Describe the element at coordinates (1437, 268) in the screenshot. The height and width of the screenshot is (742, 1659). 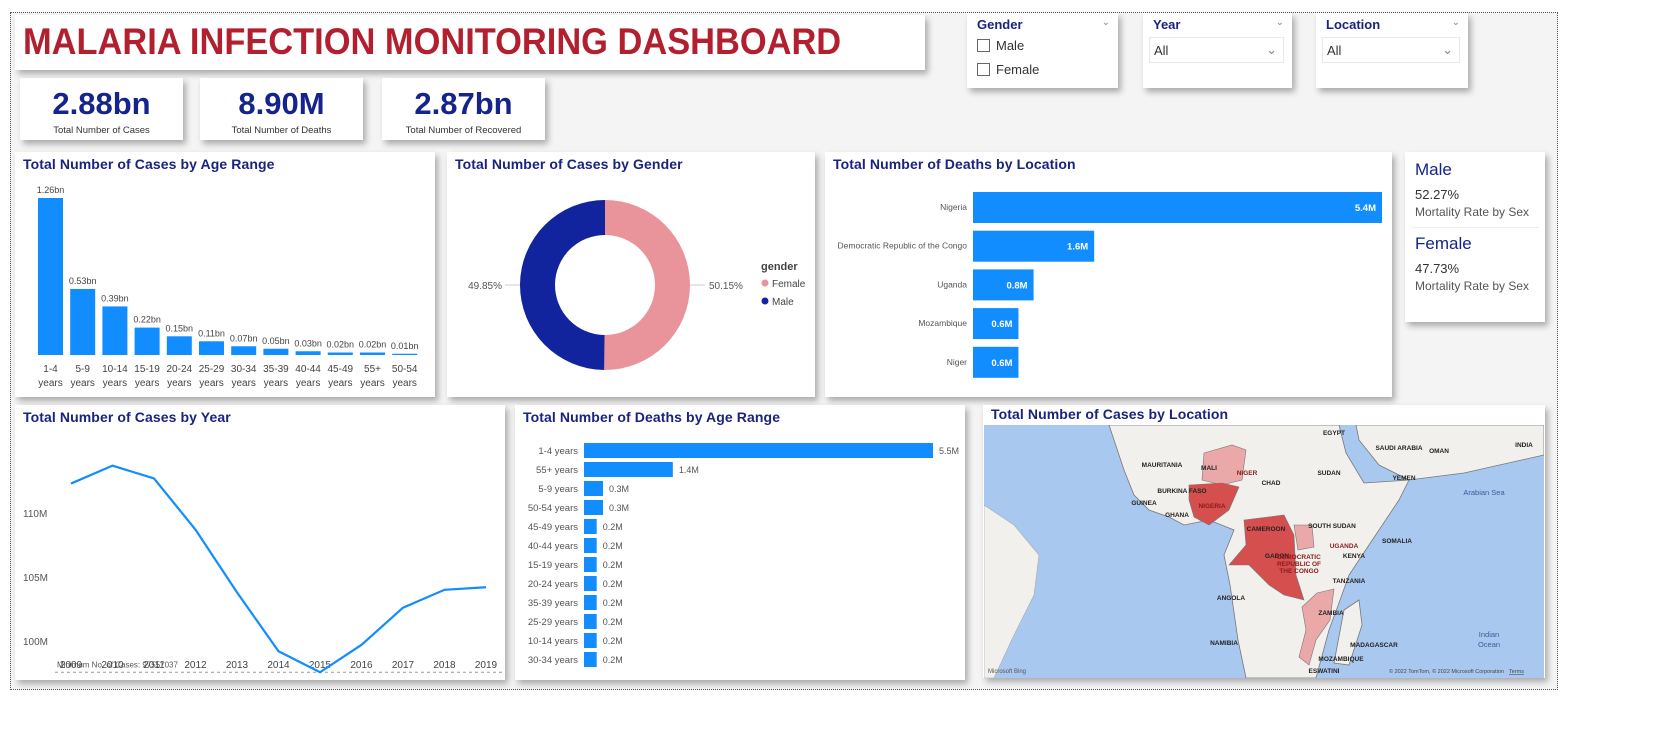
I see `female-mortality-value: 47.73%` at that location.